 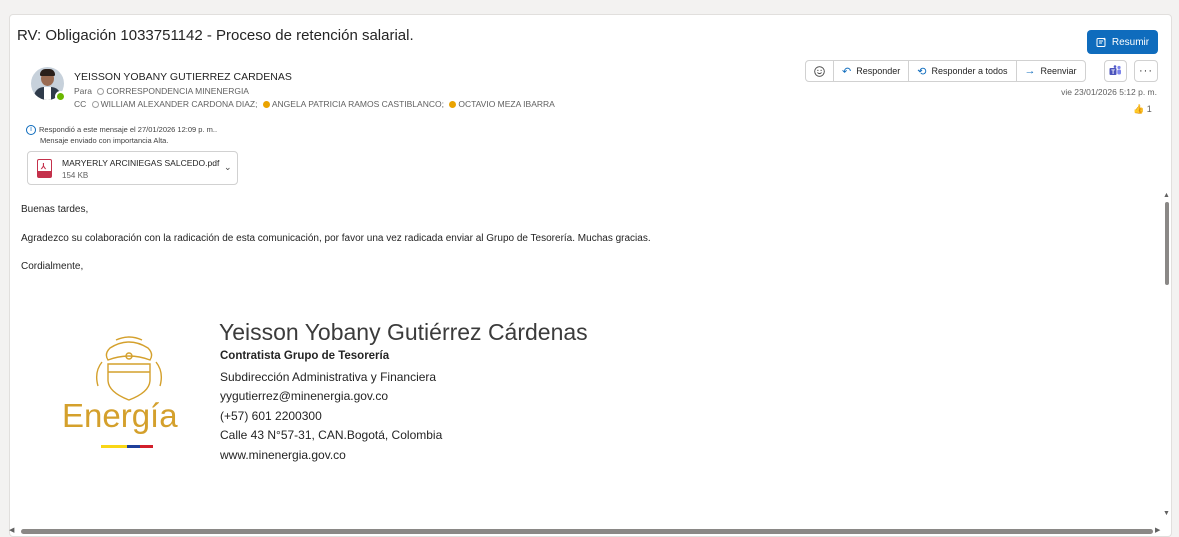 What do you see at coordinates (1030, 71) in the screenshot?
I see `forward-icon: →` at bounding box center [1030, 71].